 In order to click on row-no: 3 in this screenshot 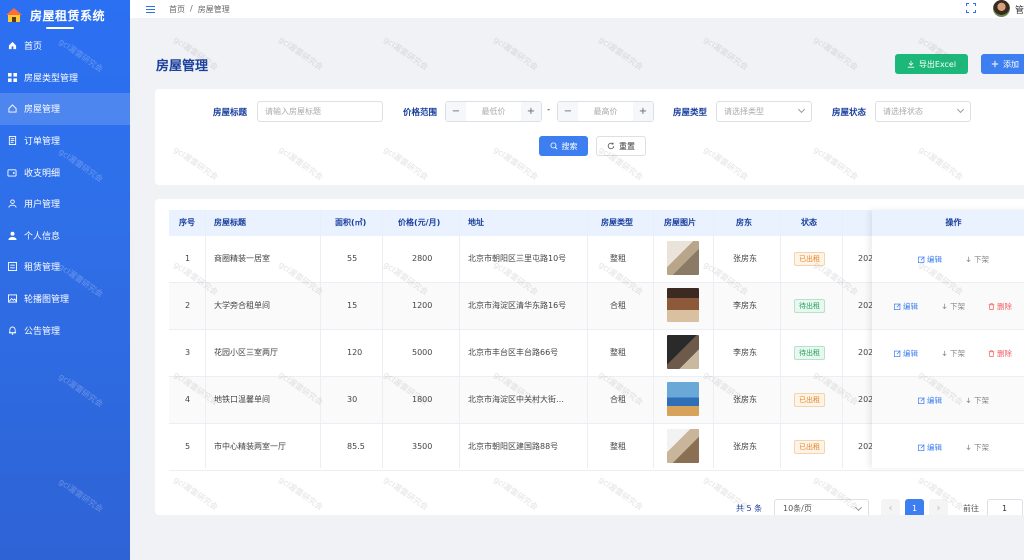, I will do `click(188, 352)`.